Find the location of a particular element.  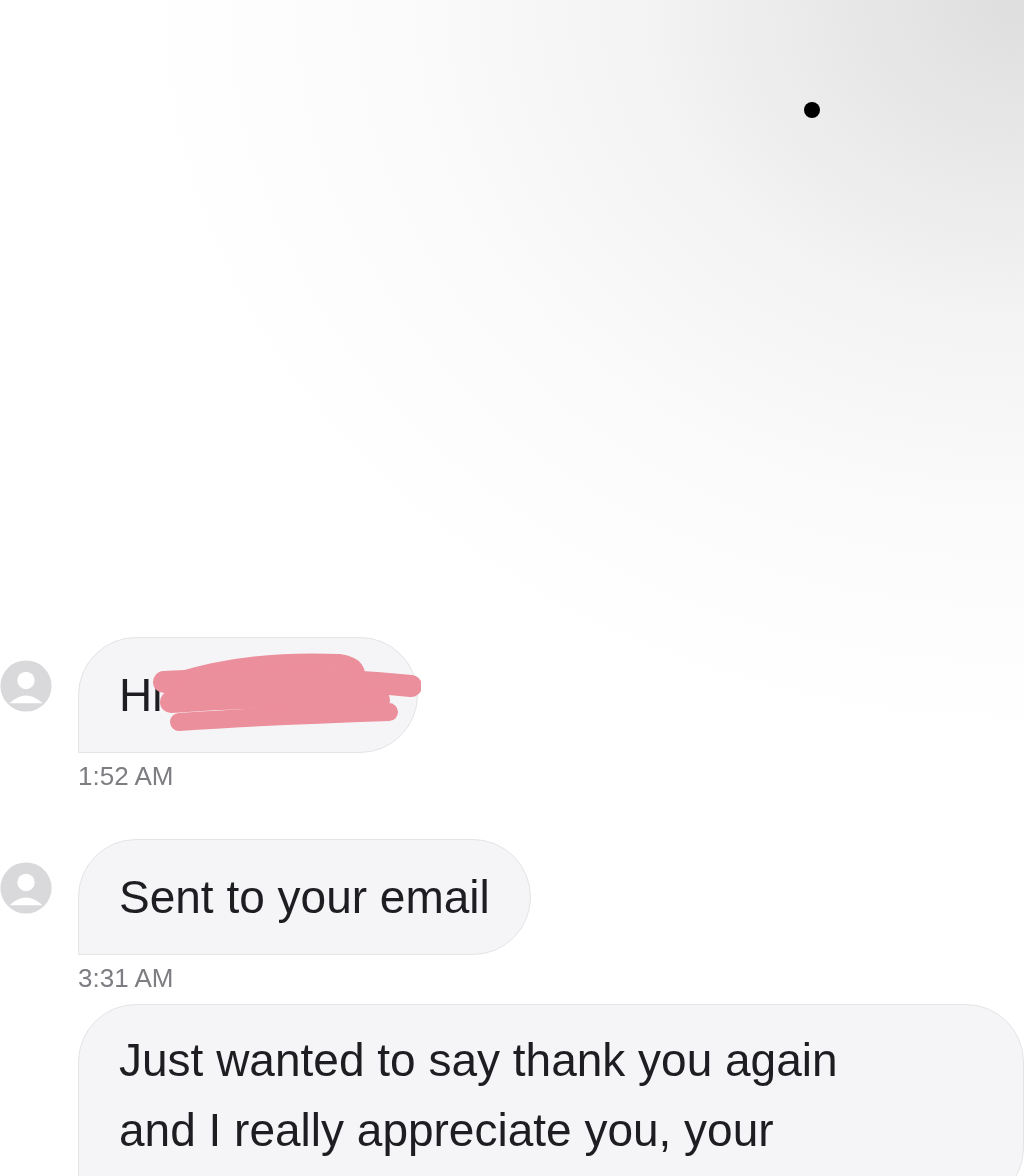

message-text: and I really appreciate you, your is located at coordinates (447, 1130).